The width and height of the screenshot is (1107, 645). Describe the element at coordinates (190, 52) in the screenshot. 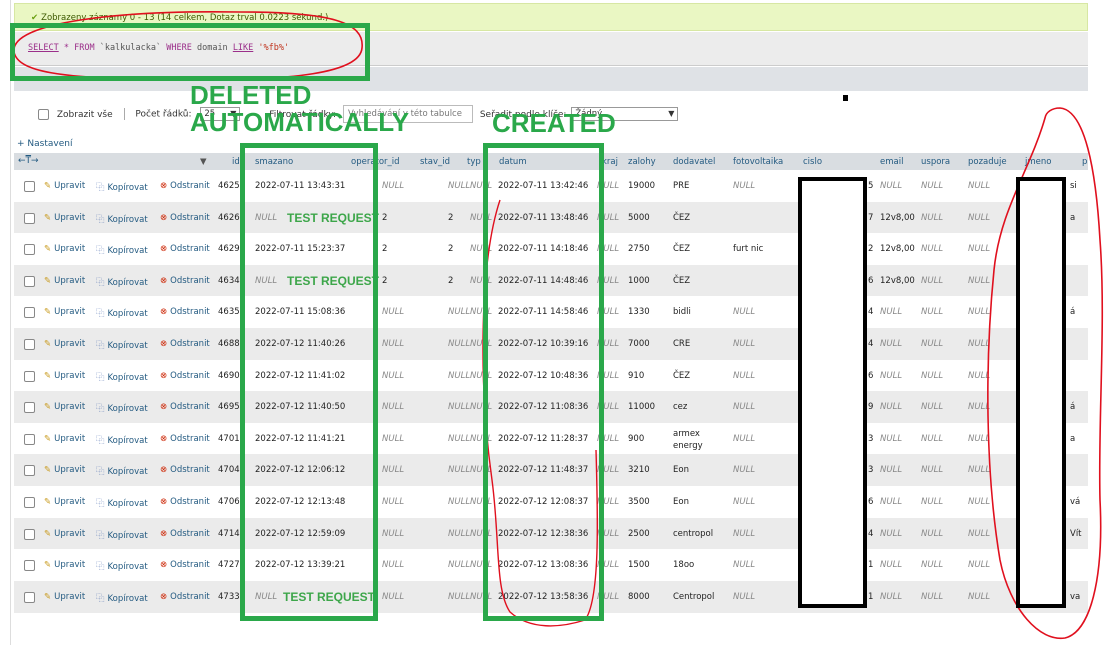

I see `green-box-sql` at that location.